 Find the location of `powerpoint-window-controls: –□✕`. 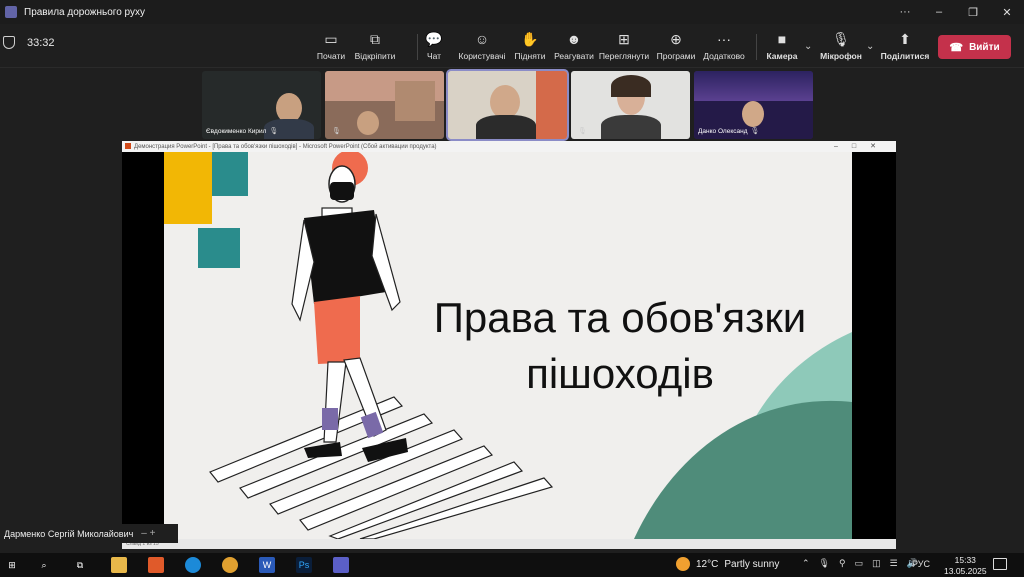

powerpoint-window-controls: –□✕ is located at coordinates (862, 146).